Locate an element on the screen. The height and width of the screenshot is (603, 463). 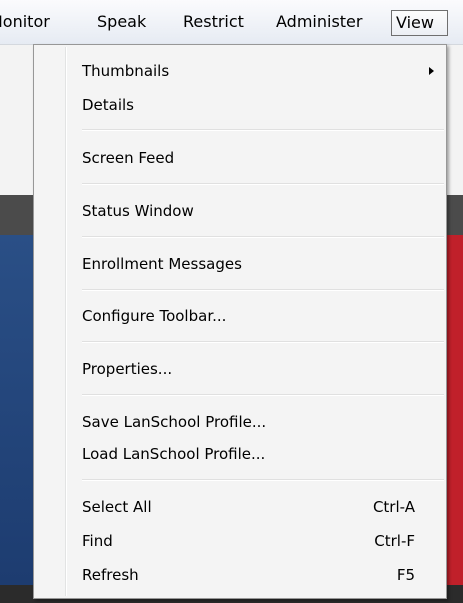
menu-item-label: Refresh is located at coordinates (110, 575).